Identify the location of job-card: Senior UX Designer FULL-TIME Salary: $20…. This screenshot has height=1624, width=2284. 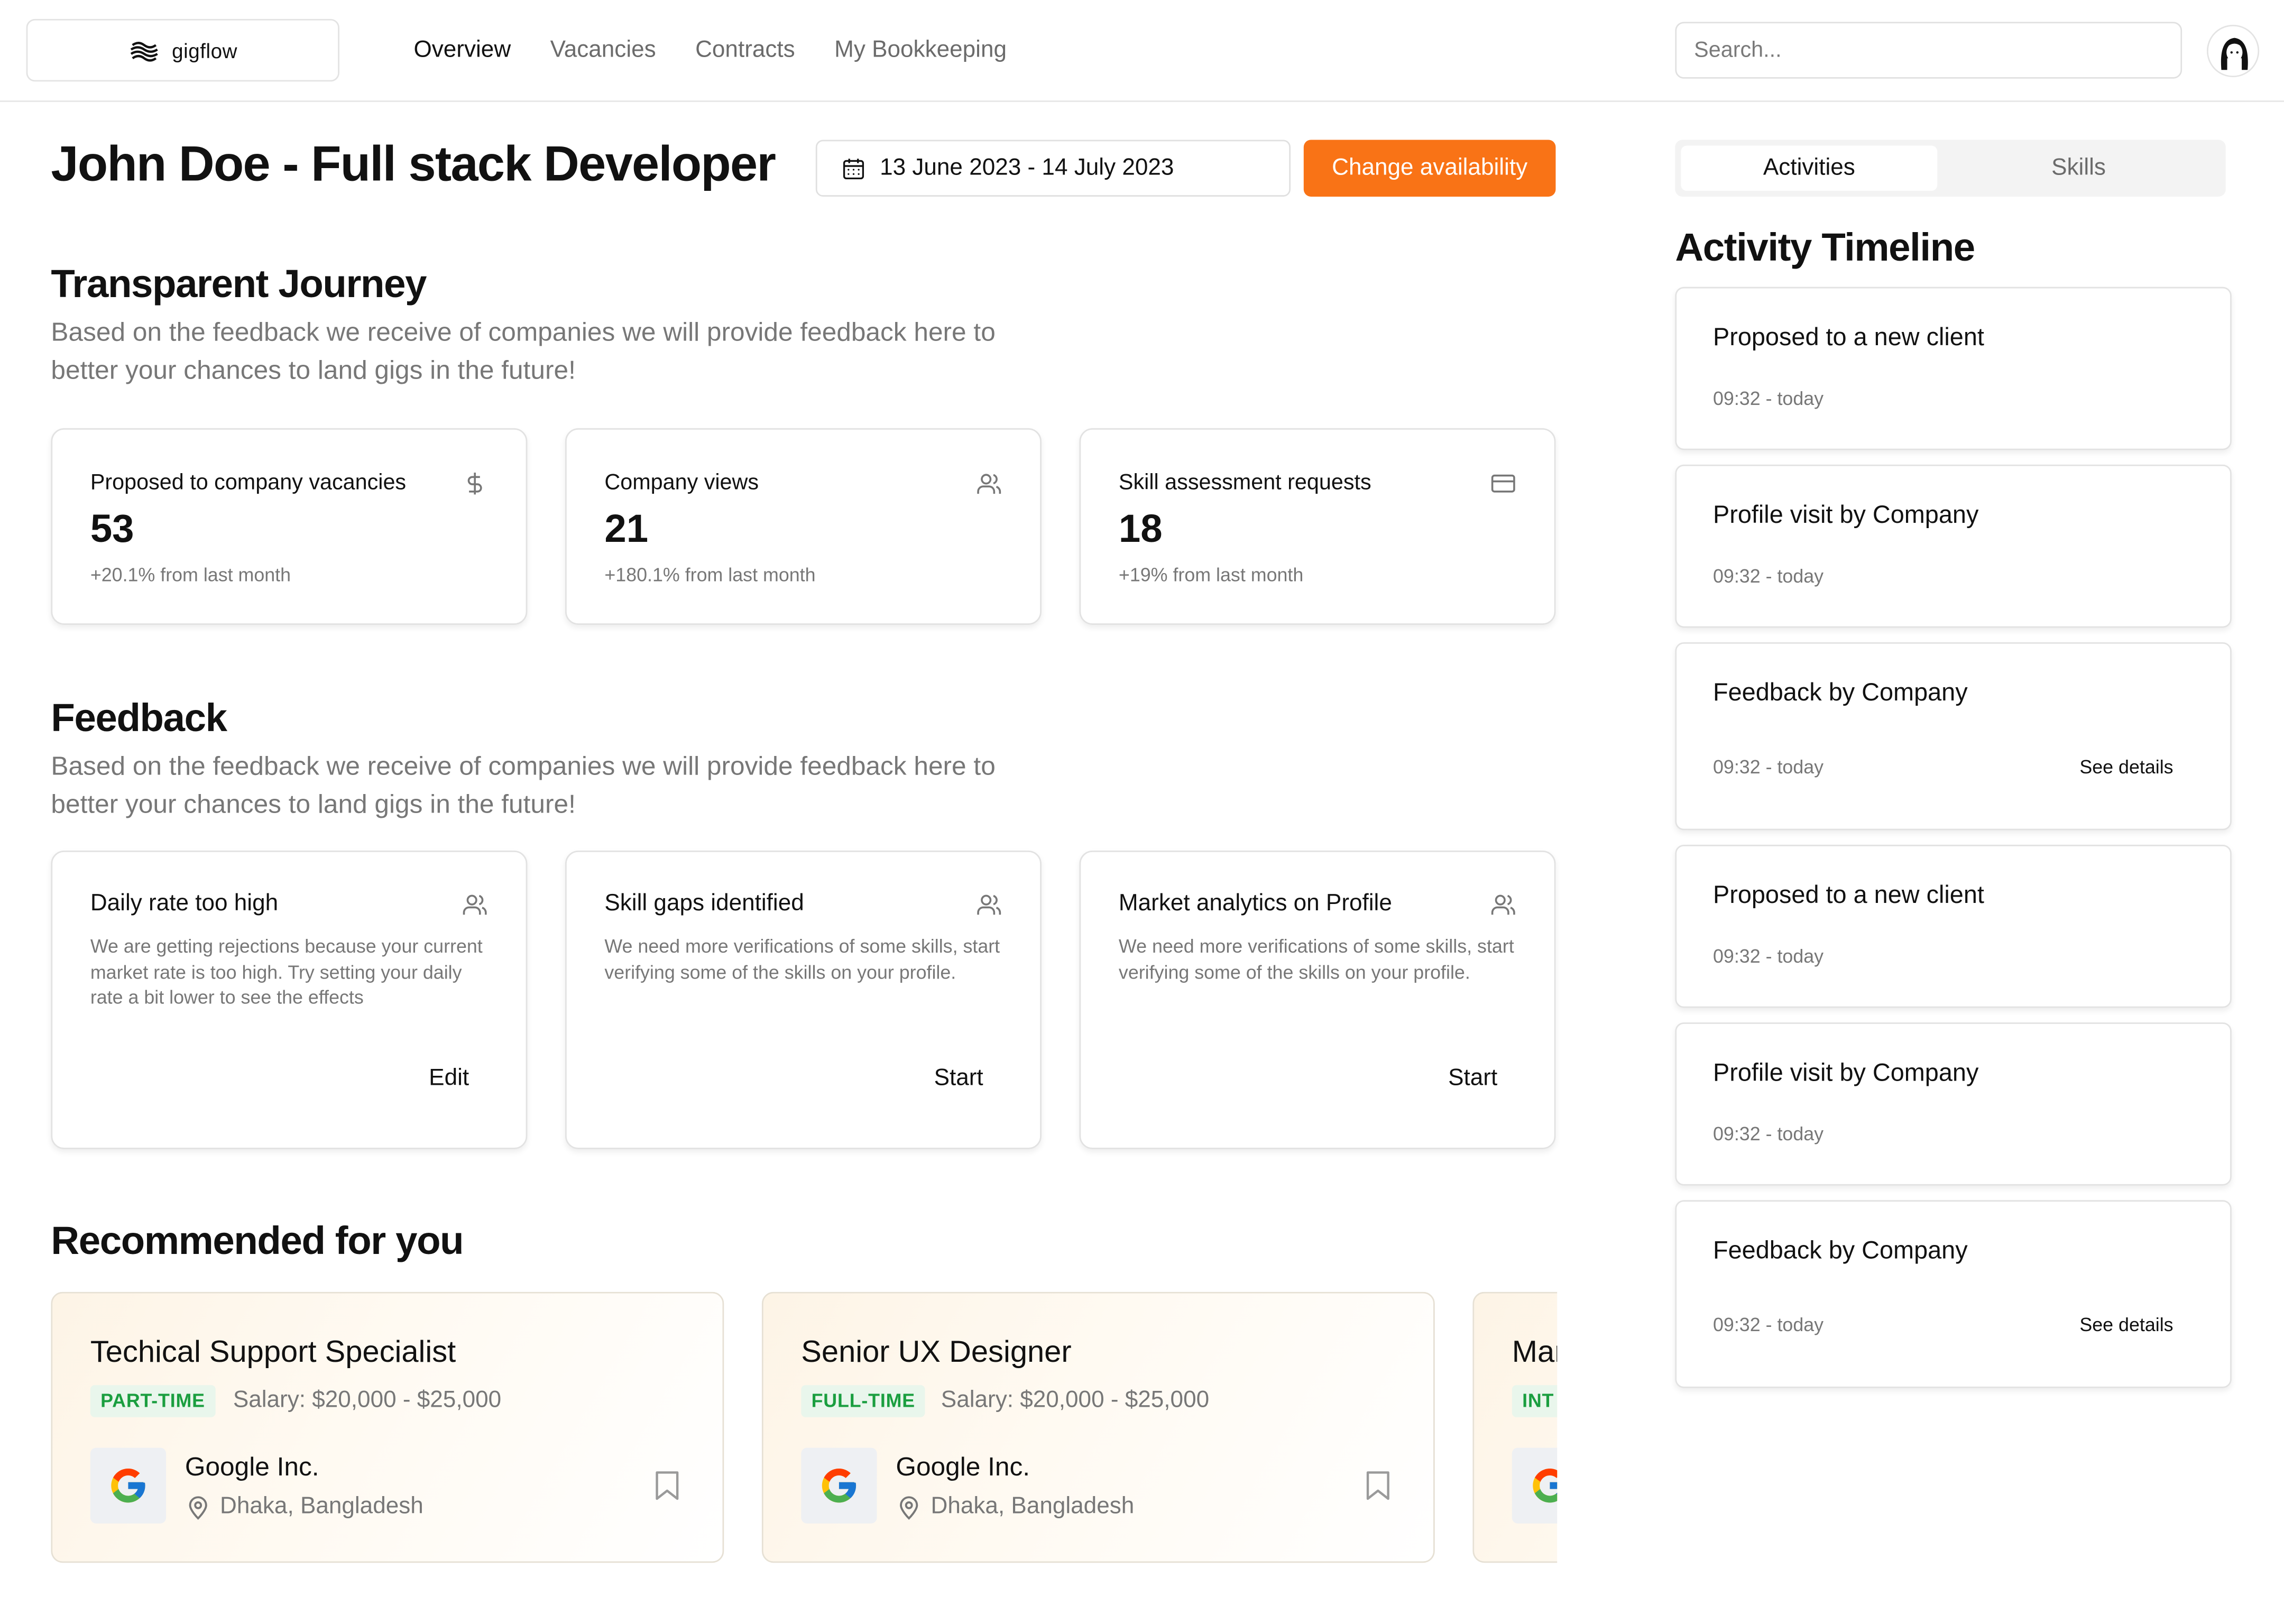
(1098, 1427).